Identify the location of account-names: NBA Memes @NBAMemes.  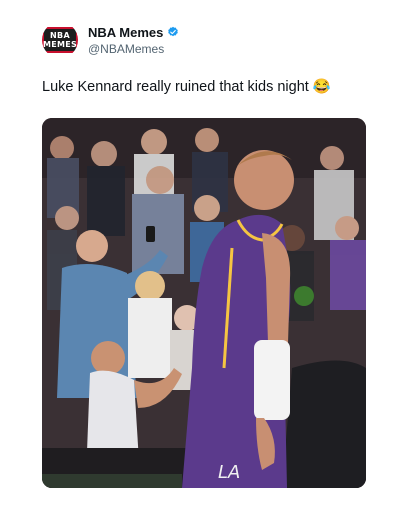
(133, 40).